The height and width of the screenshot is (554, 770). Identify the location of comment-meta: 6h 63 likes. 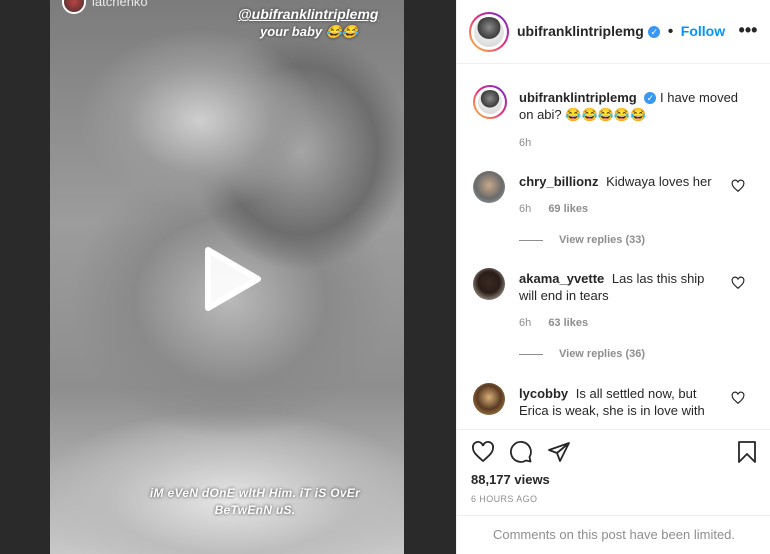
(560, 323).